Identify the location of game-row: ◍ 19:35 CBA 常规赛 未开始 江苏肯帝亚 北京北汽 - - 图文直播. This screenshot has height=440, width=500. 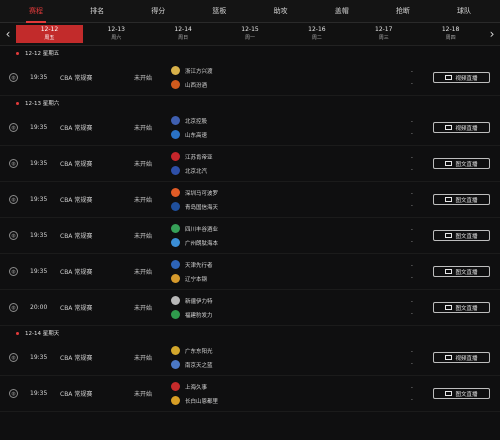
(250, 164).